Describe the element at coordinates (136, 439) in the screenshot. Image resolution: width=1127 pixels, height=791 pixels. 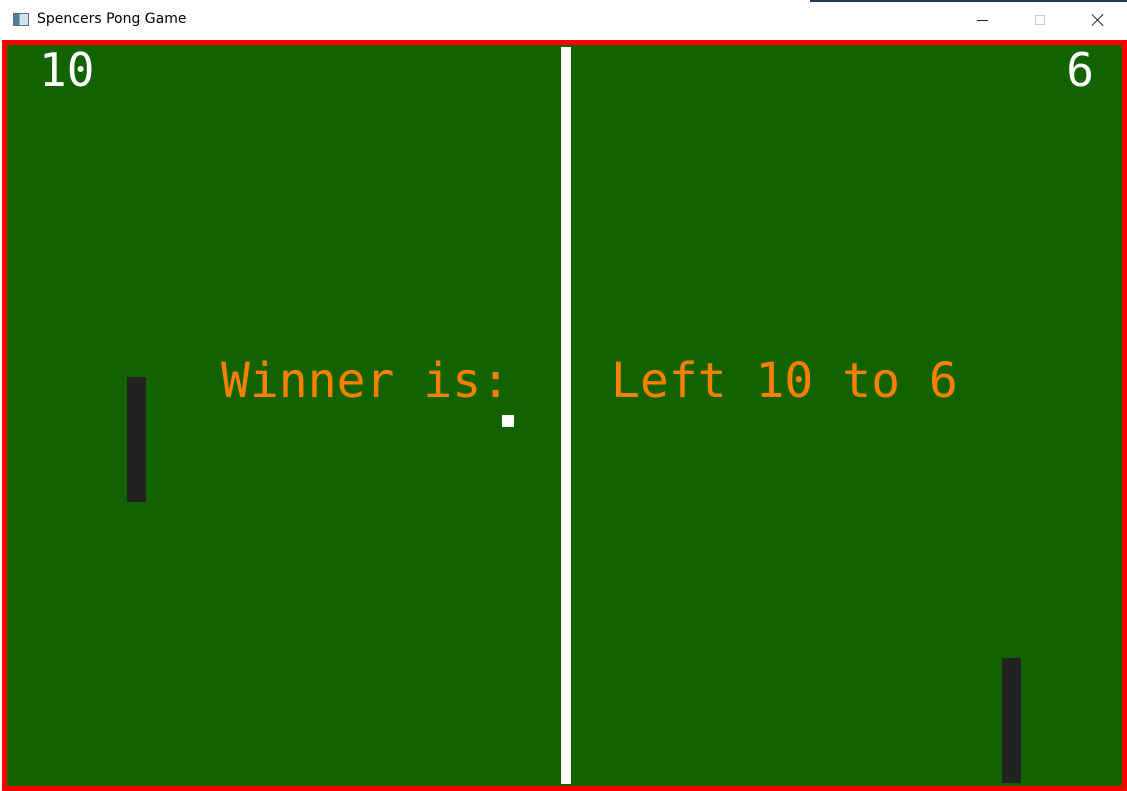
I see `left-paddle` at that location.